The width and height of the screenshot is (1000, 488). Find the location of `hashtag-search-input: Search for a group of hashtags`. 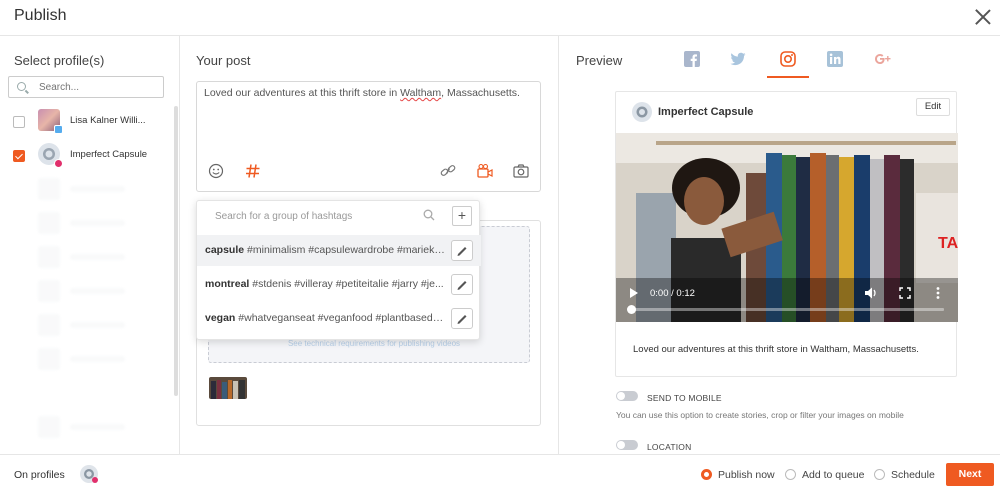

hashtag-search-input: Search for a group of hashtags is located at coordinates (283, 216).